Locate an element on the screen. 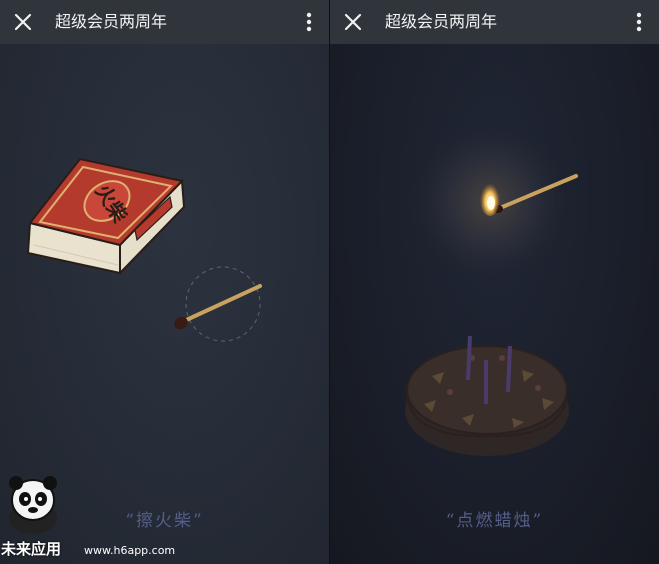 The image size is (659, 564). lit-match is located at coordinates (500, 205).